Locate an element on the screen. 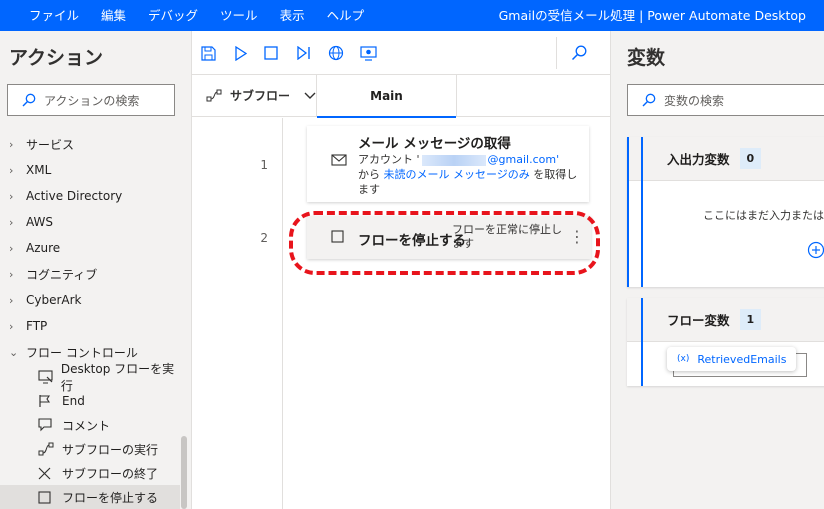 The image size is (824, 509). category-cognitive: › コグニティブ is located at coordinates (90, 274).